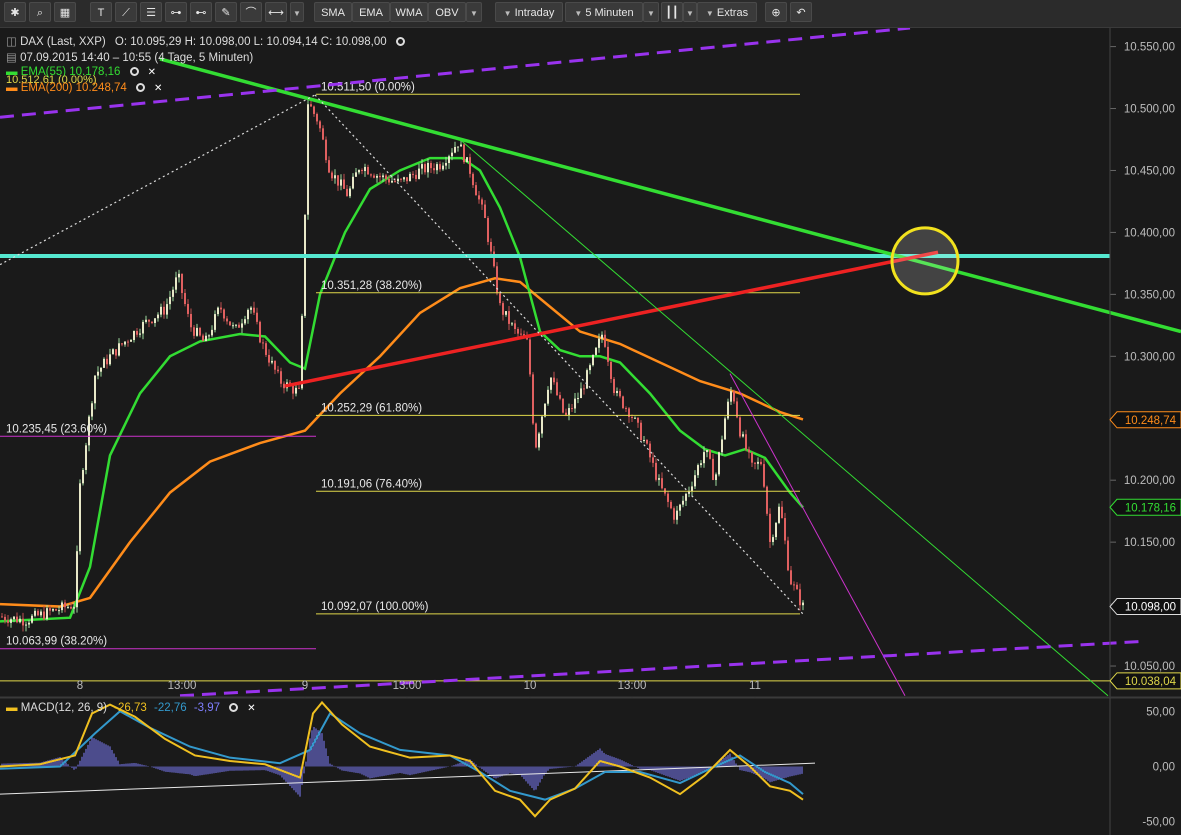 The width and height of the screenshot is (1181, 835). I want to click on line-tool-icon: ⟋, so click(126, 12).